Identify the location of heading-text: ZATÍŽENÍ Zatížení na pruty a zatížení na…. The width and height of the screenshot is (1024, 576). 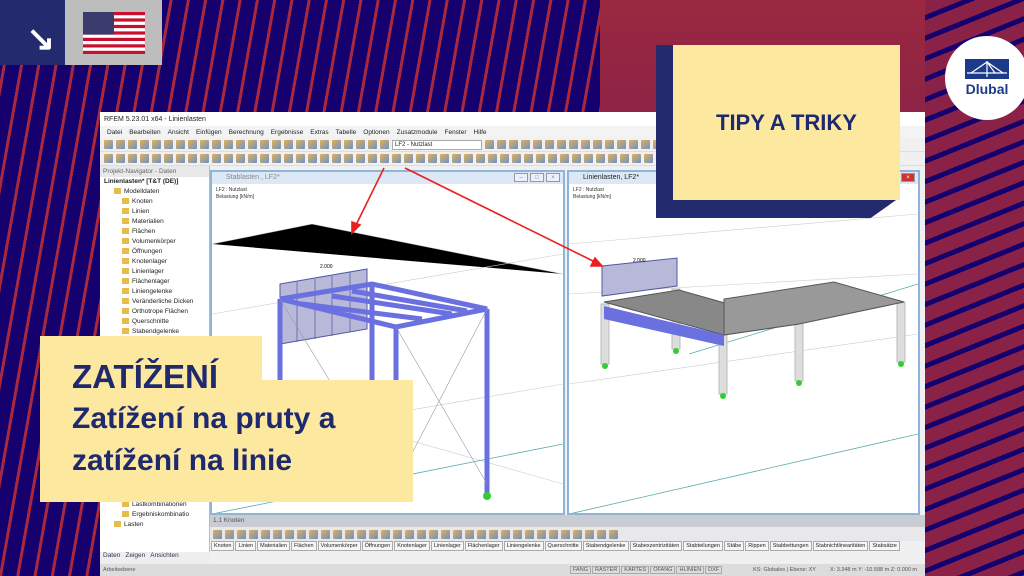
(203, 419).